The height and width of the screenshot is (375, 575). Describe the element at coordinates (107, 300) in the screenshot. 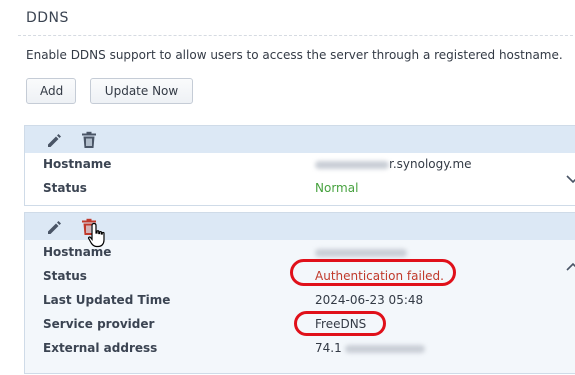

I see `last-updated-label: Last Updated Time` at that location.